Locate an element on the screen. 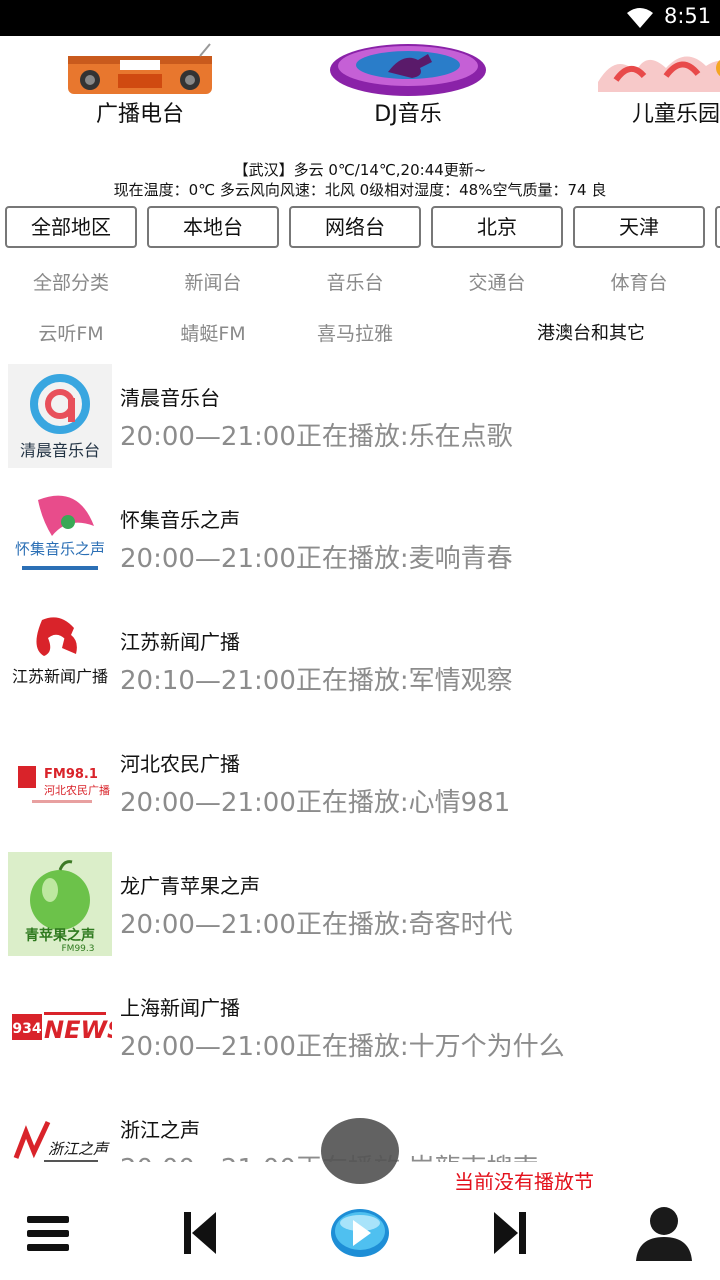 This screenshot has width=720, height=1280. play-button is located at coordinates (360, 1233).